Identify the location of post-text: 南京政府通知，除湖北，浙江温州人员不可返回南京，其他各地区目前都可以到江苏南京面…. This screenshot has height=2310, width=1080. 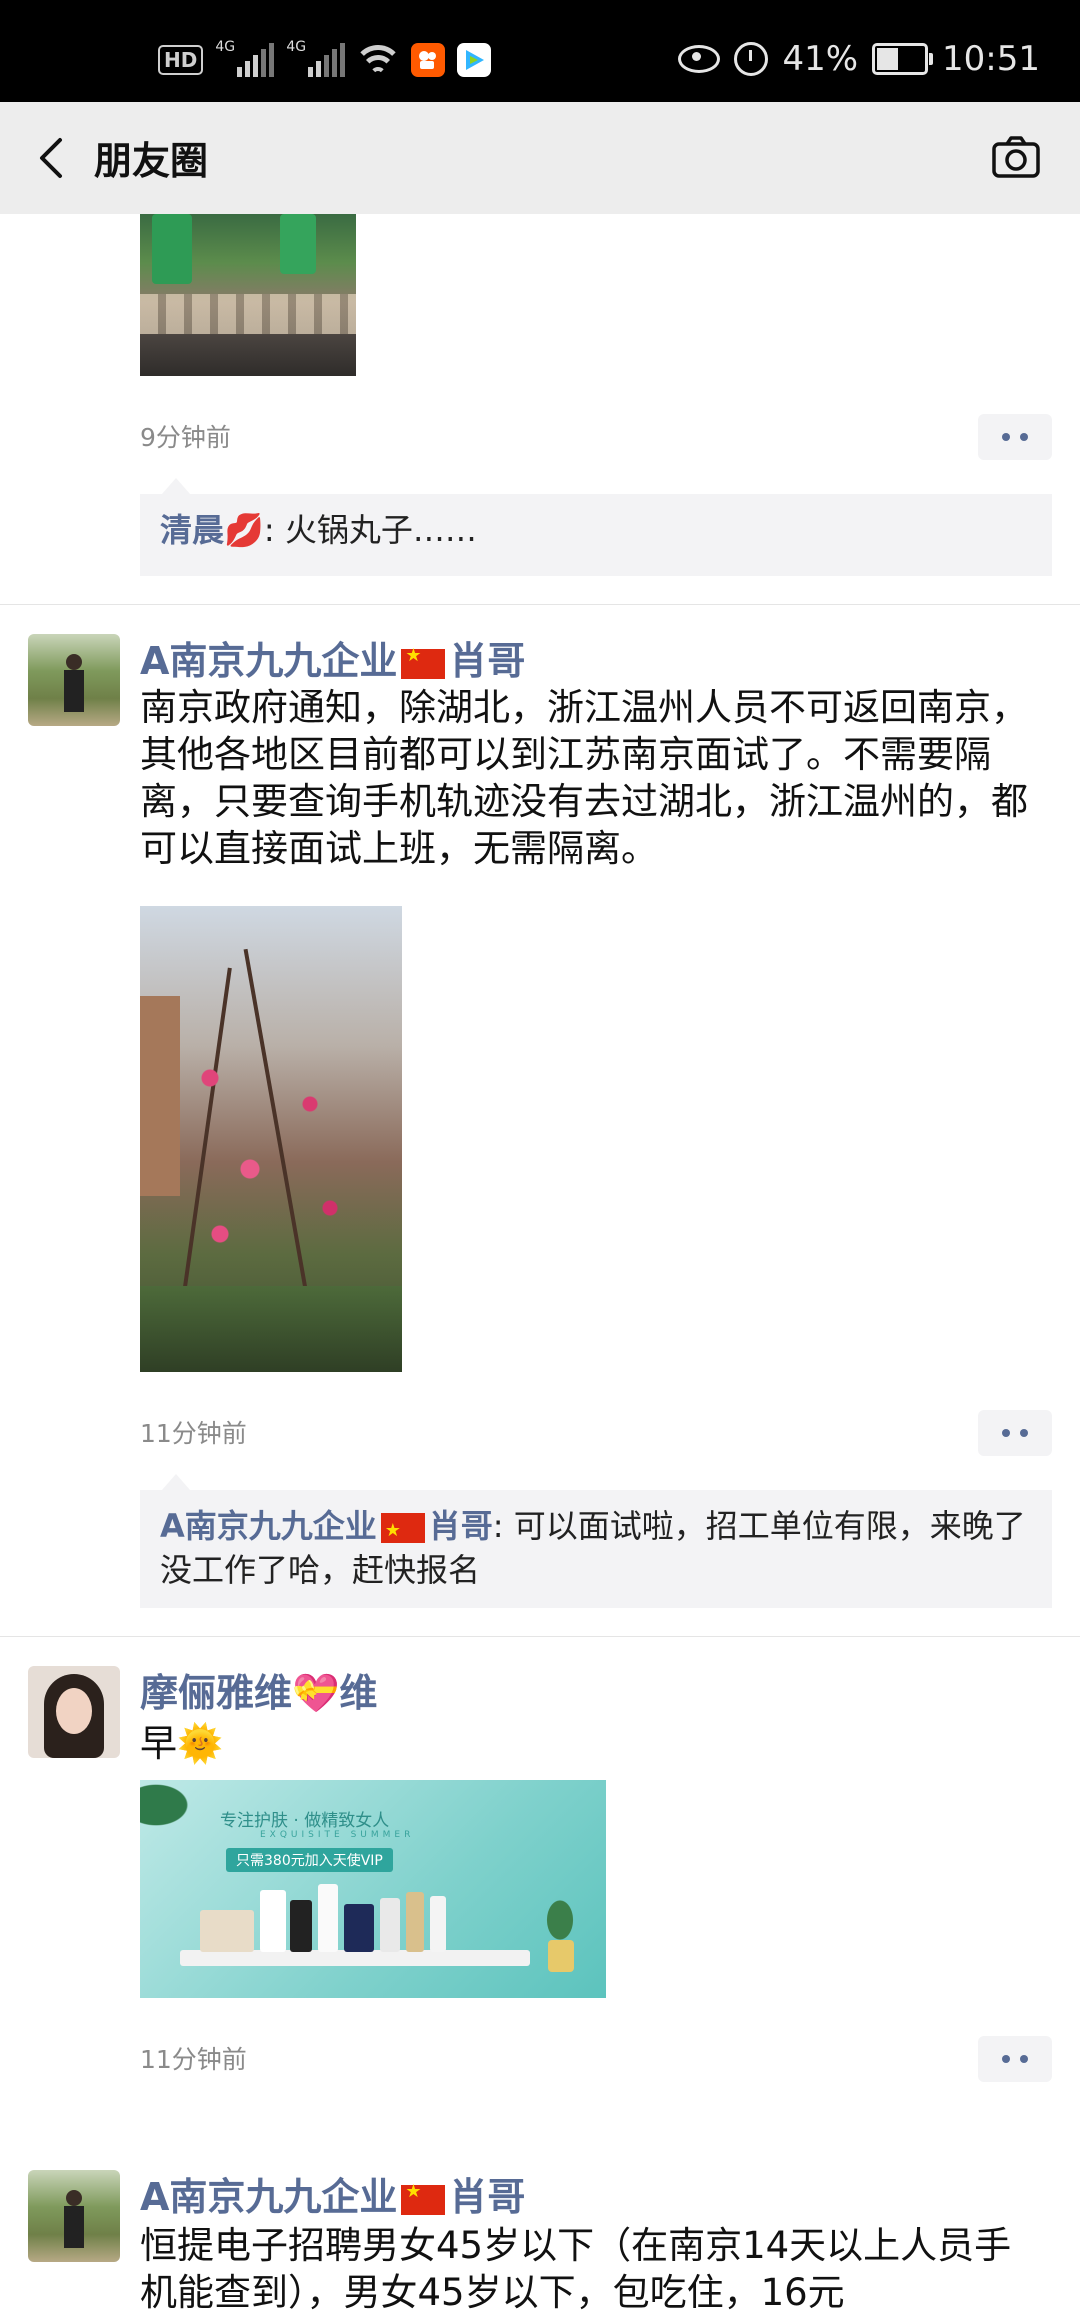
(584, 778).